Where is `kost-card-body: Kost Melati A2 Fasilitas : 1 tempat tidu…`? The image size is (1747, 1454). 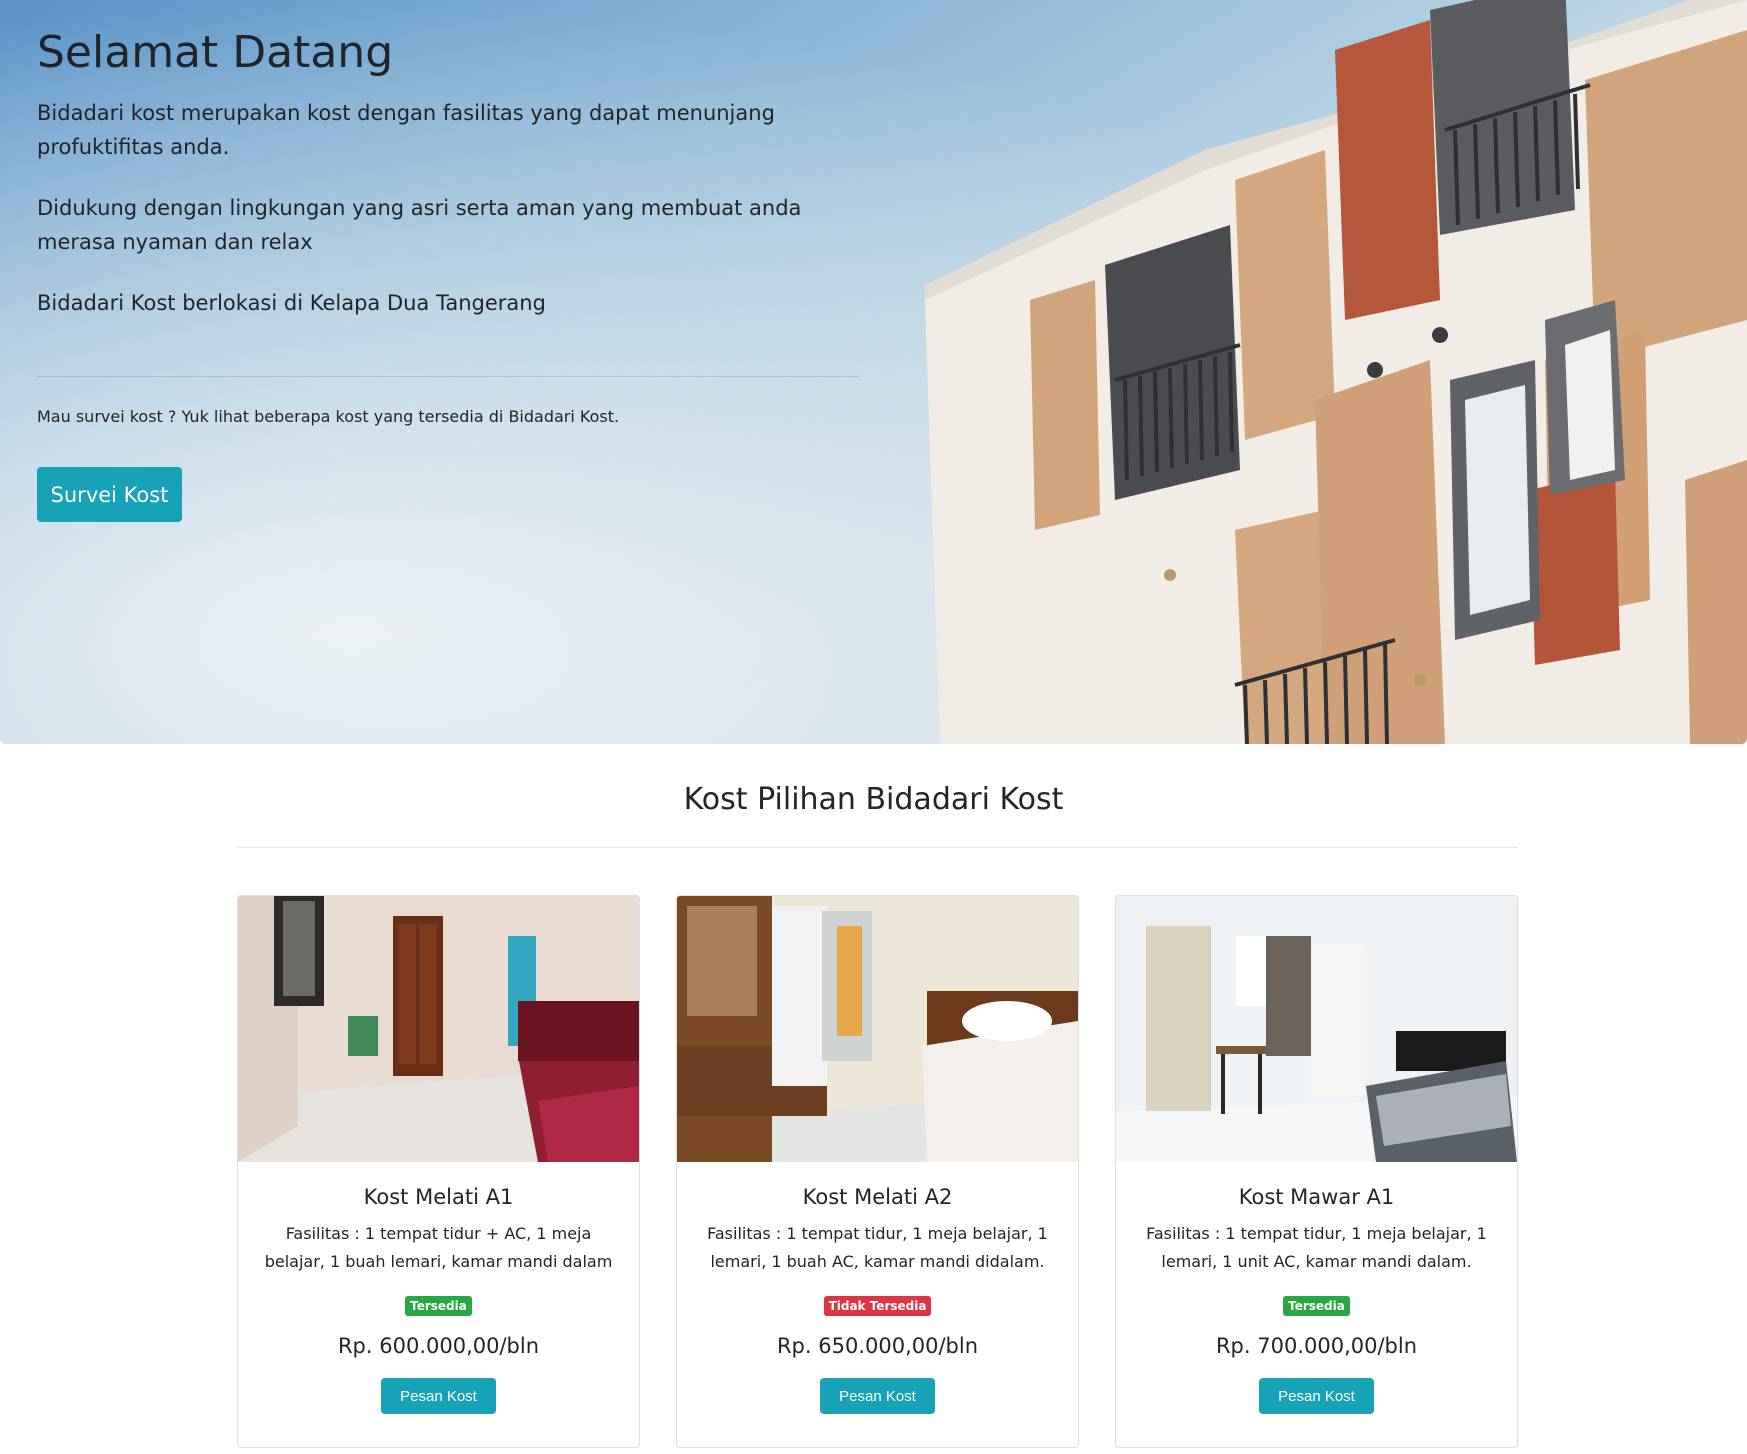 kost-card-body: Kost Melati A2 Fasilitas : 1 tempat tidu… is located at coordinates (877, 1299).